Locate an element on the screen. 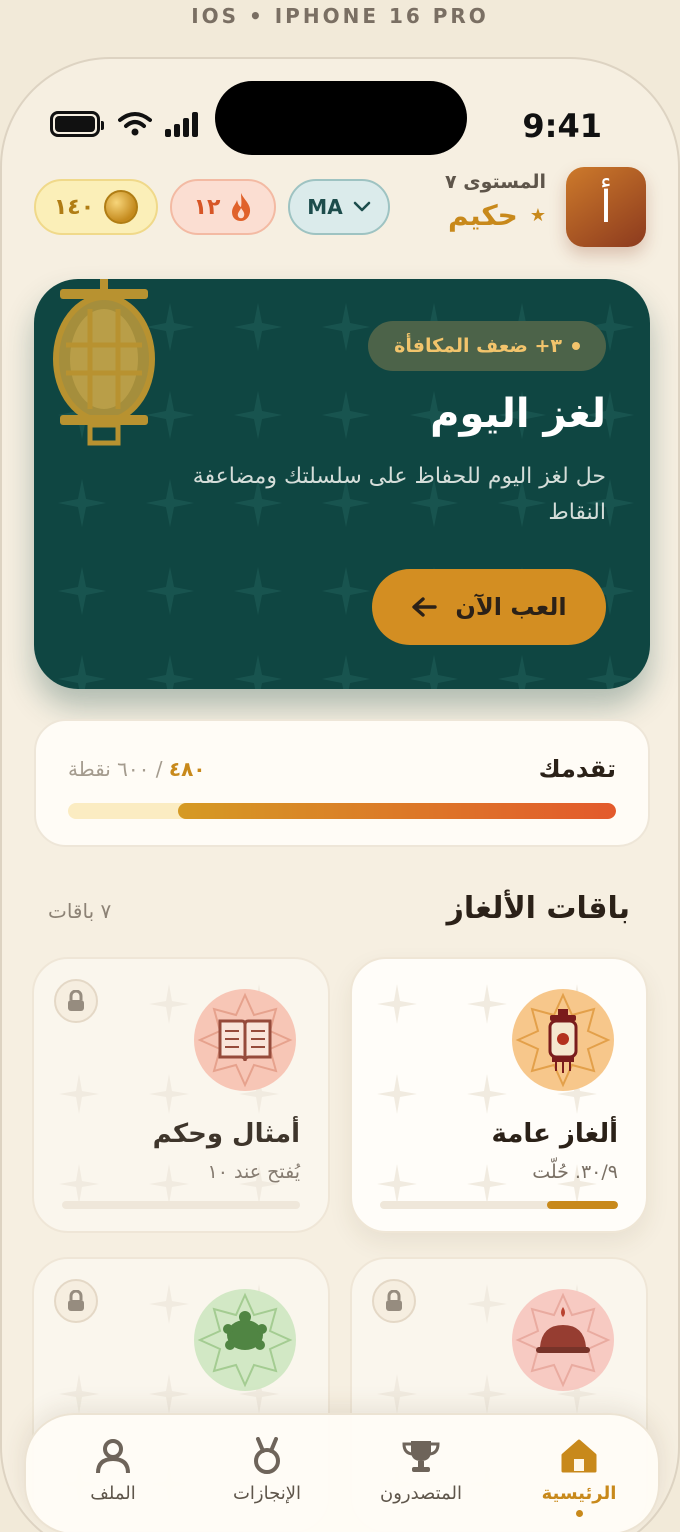 This screenshot has width=680, height=1532. pack-card-proverbs: أمثال وحكم يُفتح عند ١٠ is located at coordinates (181, 1095).